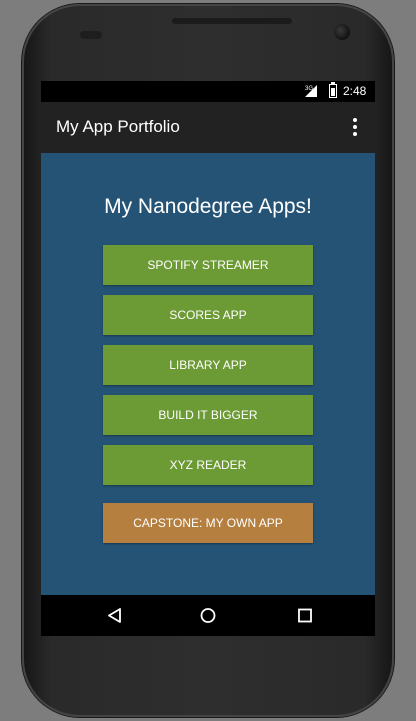 Image resolution: width=416 pixels, height=721 pixels. I want to click on status-time: 2:48, so click(355, 91).